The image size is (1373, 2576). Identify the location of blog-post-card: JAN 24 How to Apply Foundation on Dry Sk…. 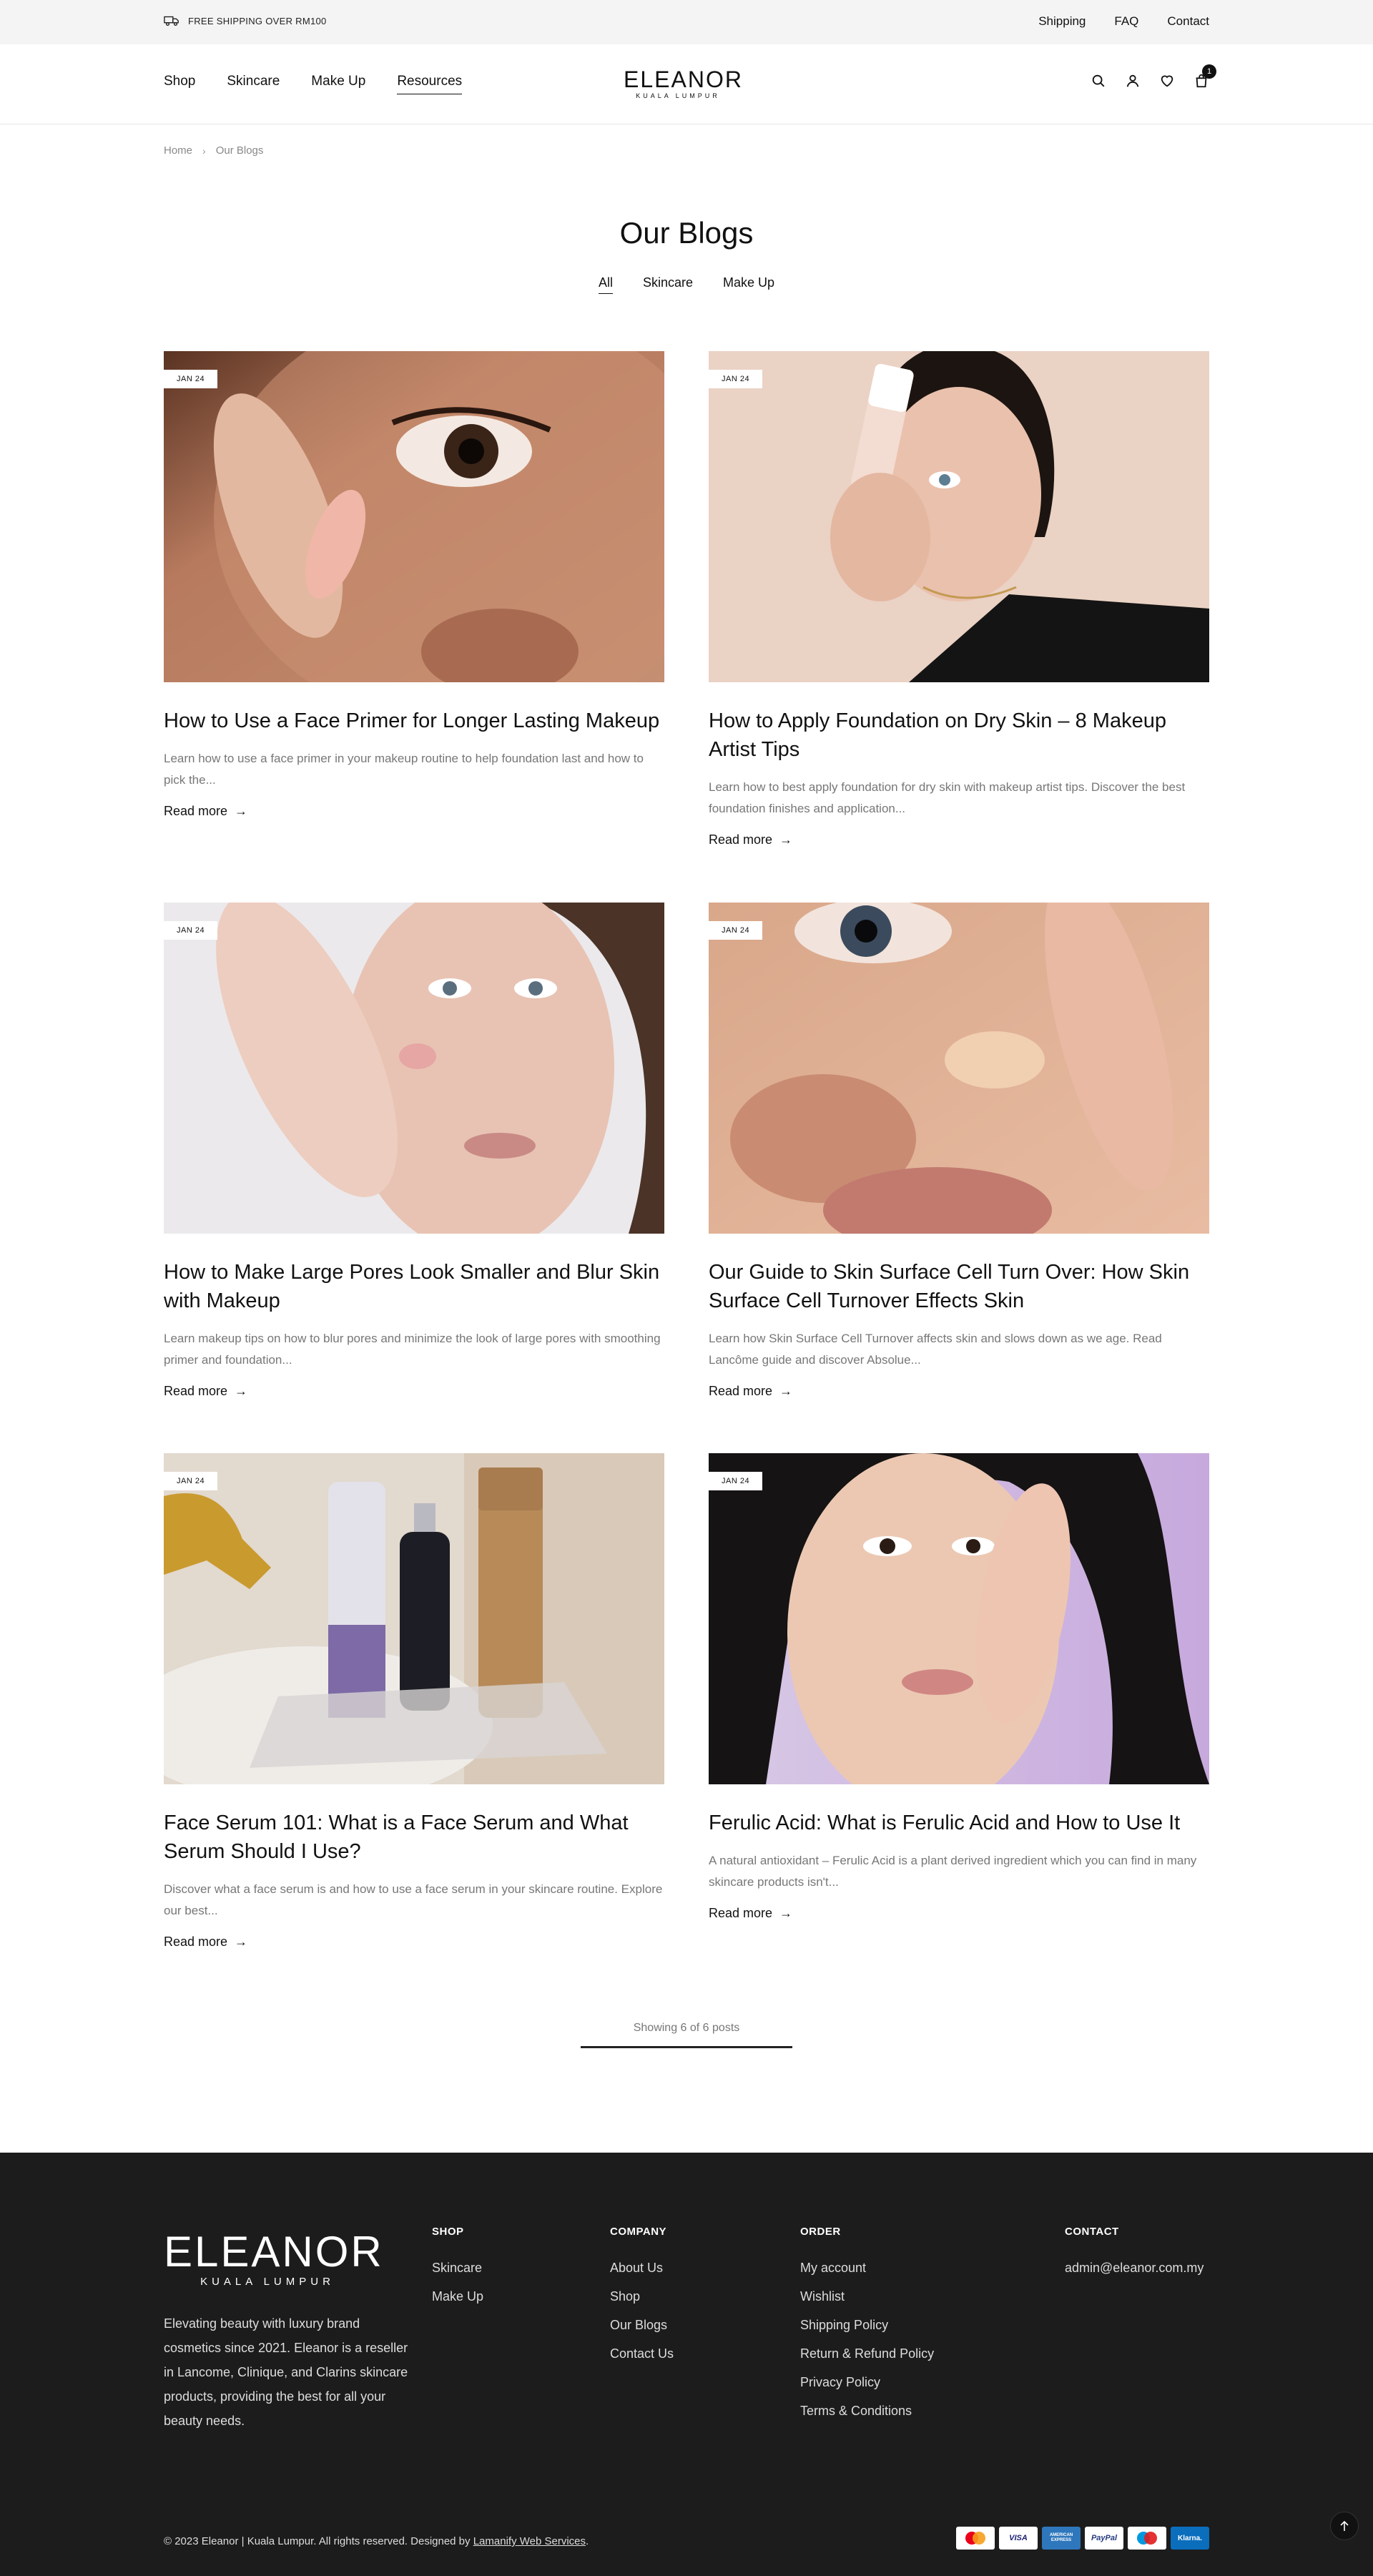
(959, 599).